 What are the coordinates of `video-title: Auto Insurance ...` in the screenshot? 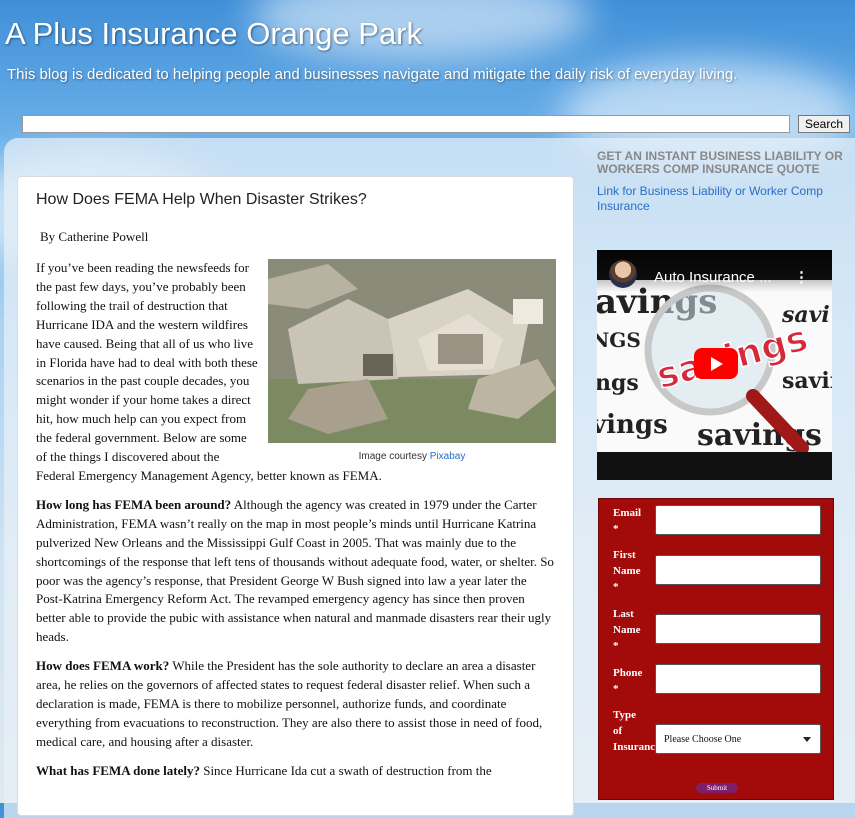 It's located at (713, 277).